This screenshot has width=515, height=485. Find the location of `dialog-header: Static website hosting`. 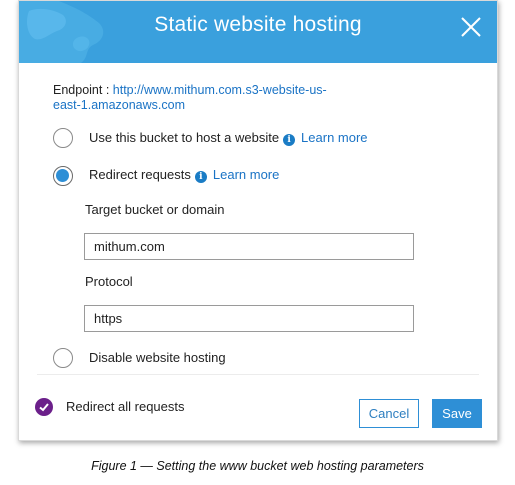

dialog-header: Static website hosting is located at coordinates (258, 32).